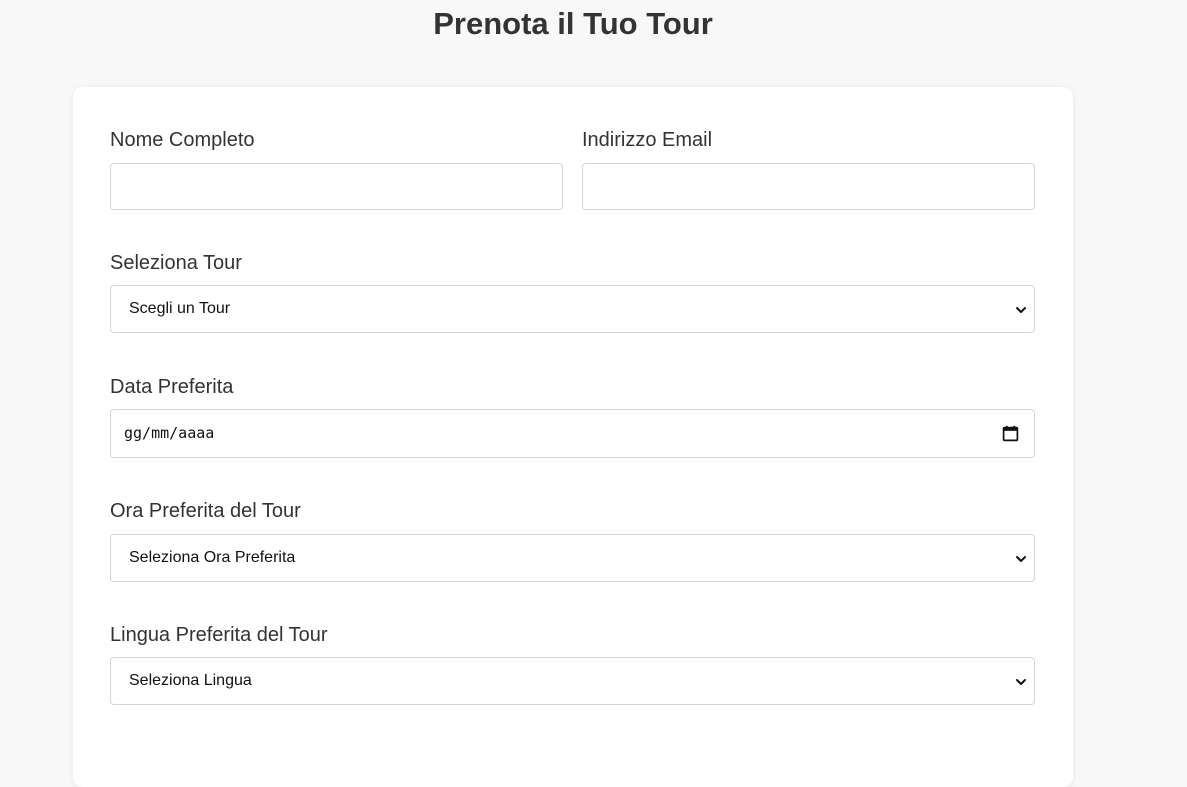 The height and width of the screenshot is (787, 1187). Describe the element at coordinates (647, 140) in the screenshot. I see `email-label: Indirizzo Email` at that location.